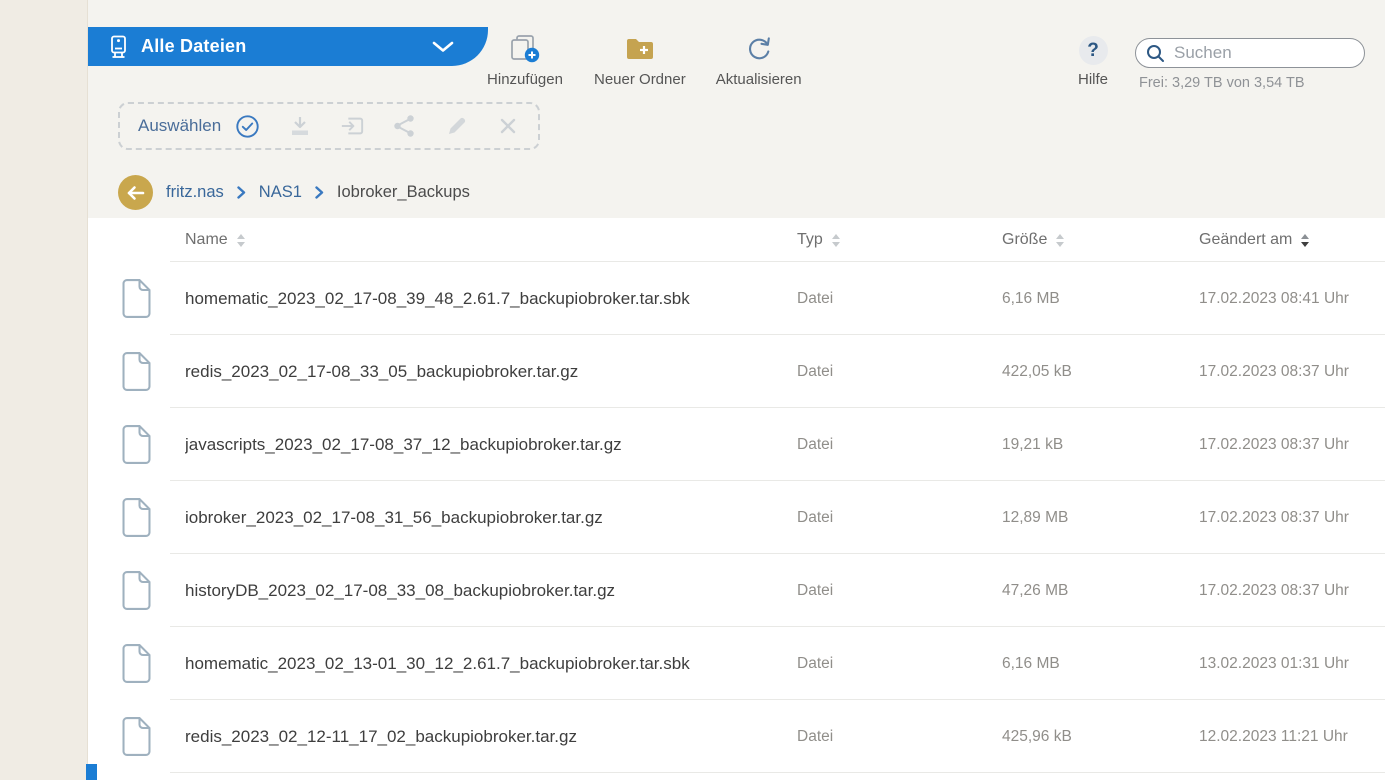 This screenshot has height=780, width=1385. What do you see at coordinates (508, 126) in the screenshot?
I see `delete-icon` at bounding box center [508, 126].